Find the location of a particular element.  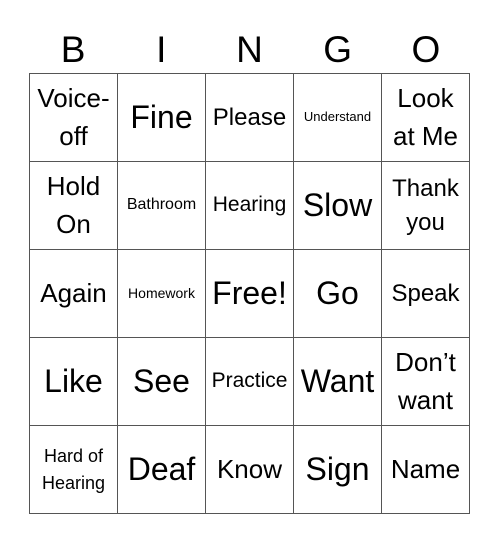

bingo-cell: Want is located at coordinates (338, 382).